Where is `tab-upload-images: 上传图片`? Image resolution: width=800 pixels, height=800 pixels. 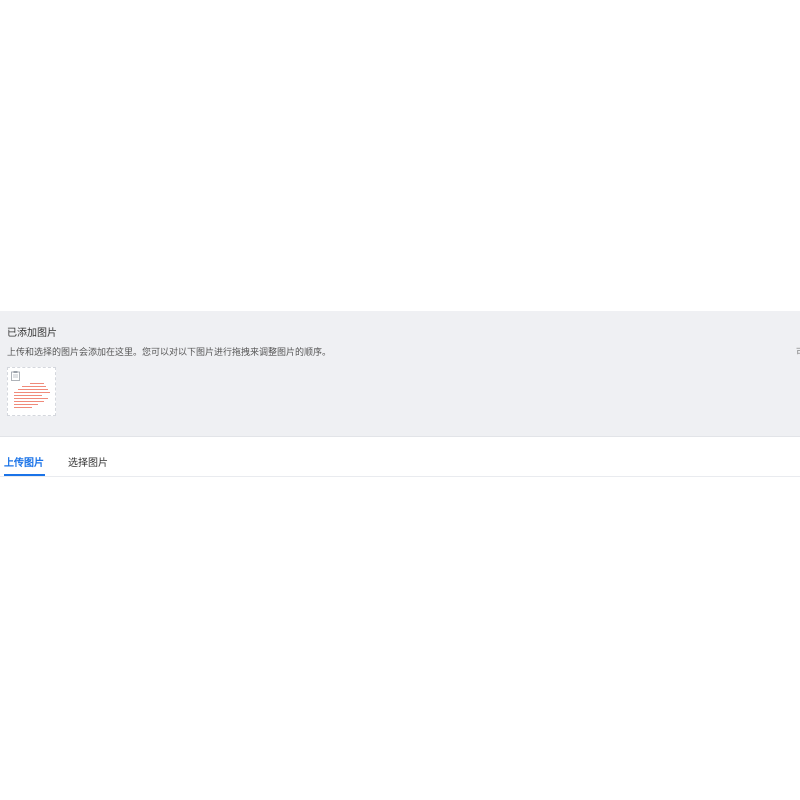 tab-upload-images: 上传图片 is located at coordinates (24, 461).